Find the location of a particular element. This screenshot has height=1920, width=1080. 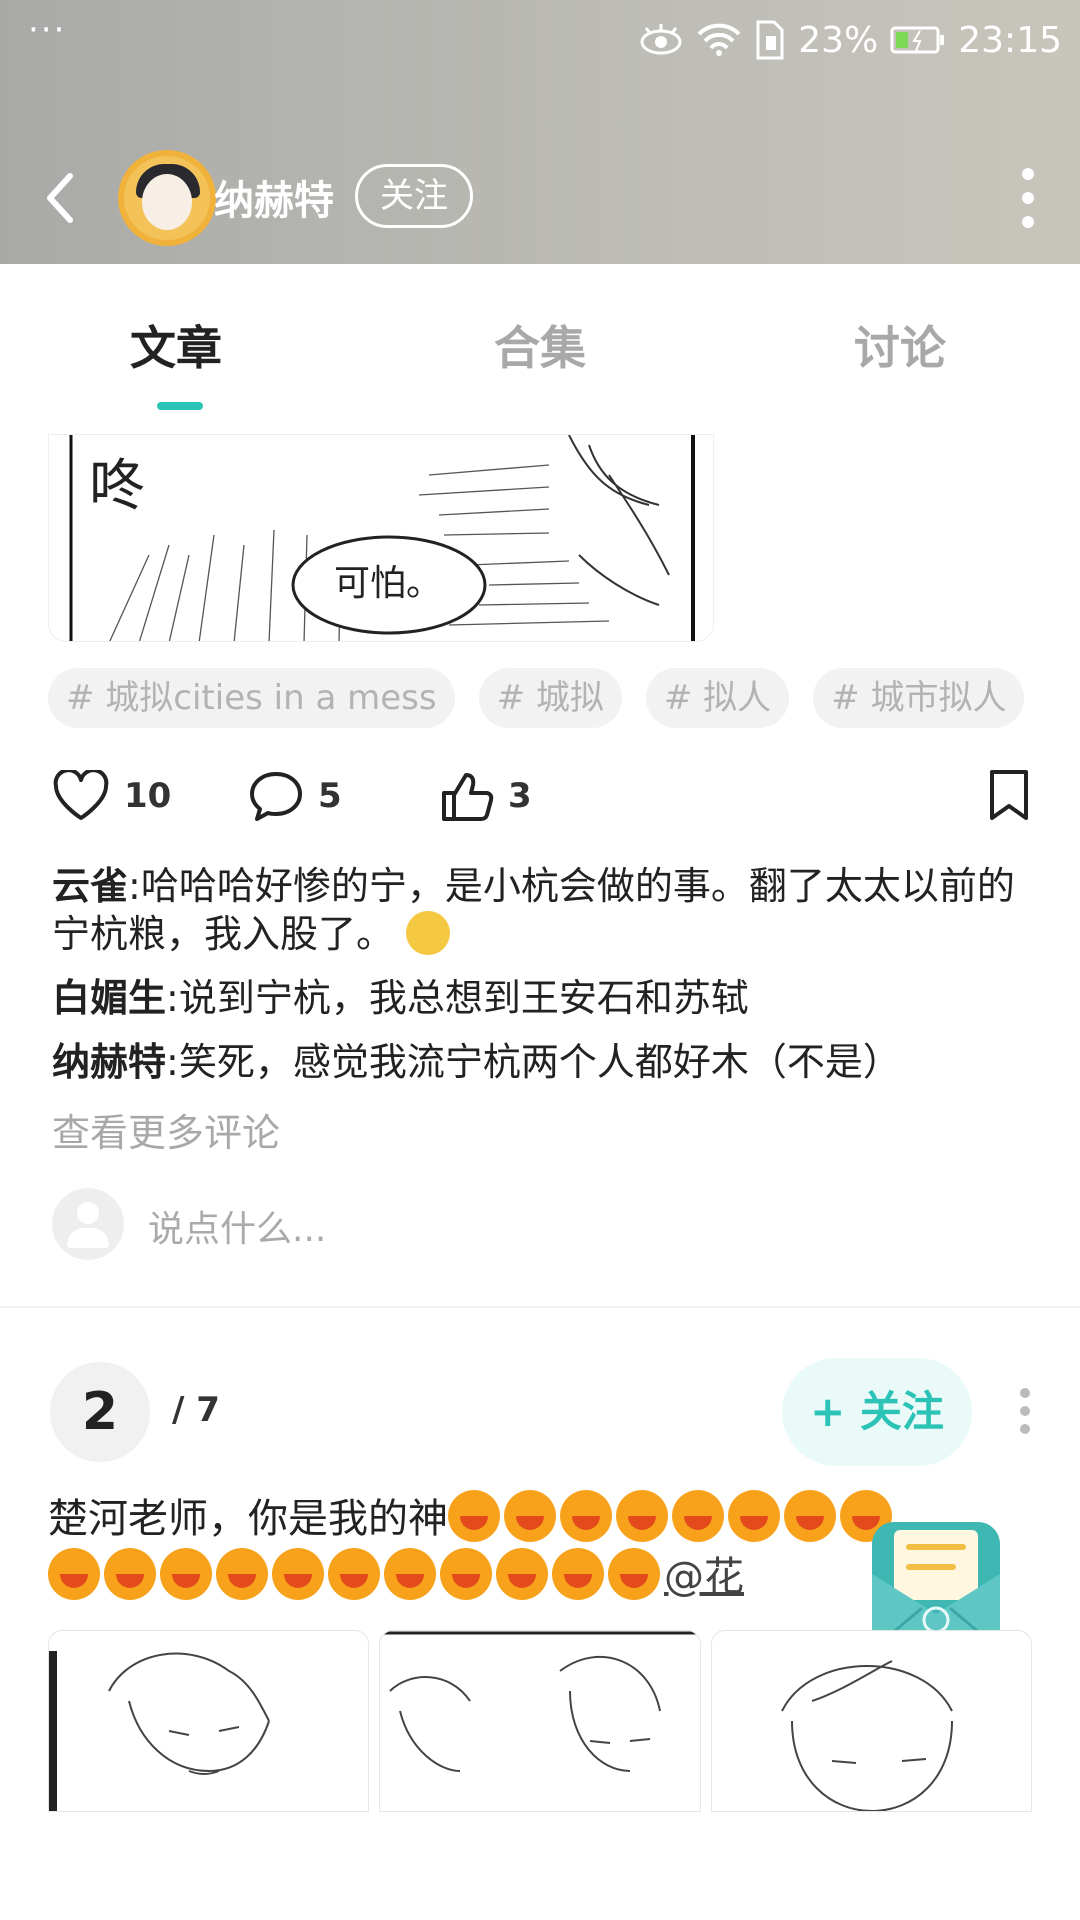

tab-discussion: 讨论 is located at coordinates (900, 345).